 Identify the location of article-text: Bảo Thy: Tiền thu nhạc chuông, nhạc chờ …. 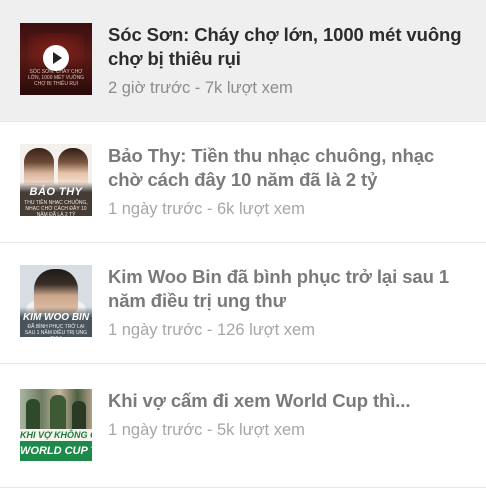
(287, 182).